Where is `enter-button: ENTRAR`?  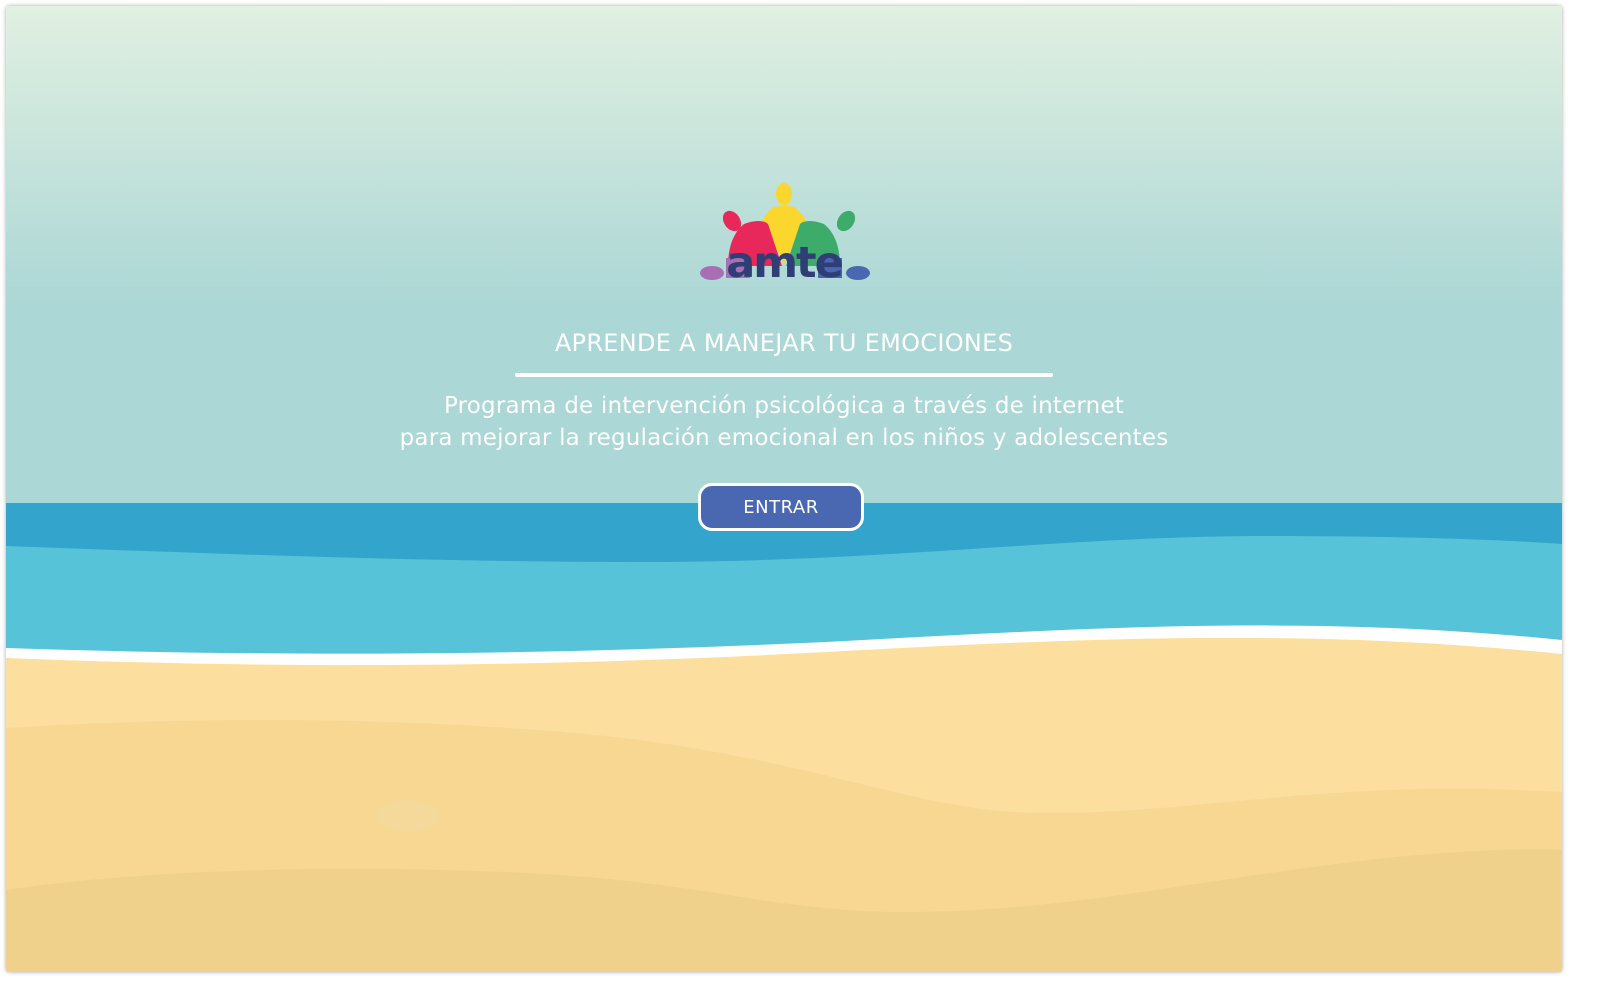 enter-button: ENTRAR is located at coordinates (781, 507).